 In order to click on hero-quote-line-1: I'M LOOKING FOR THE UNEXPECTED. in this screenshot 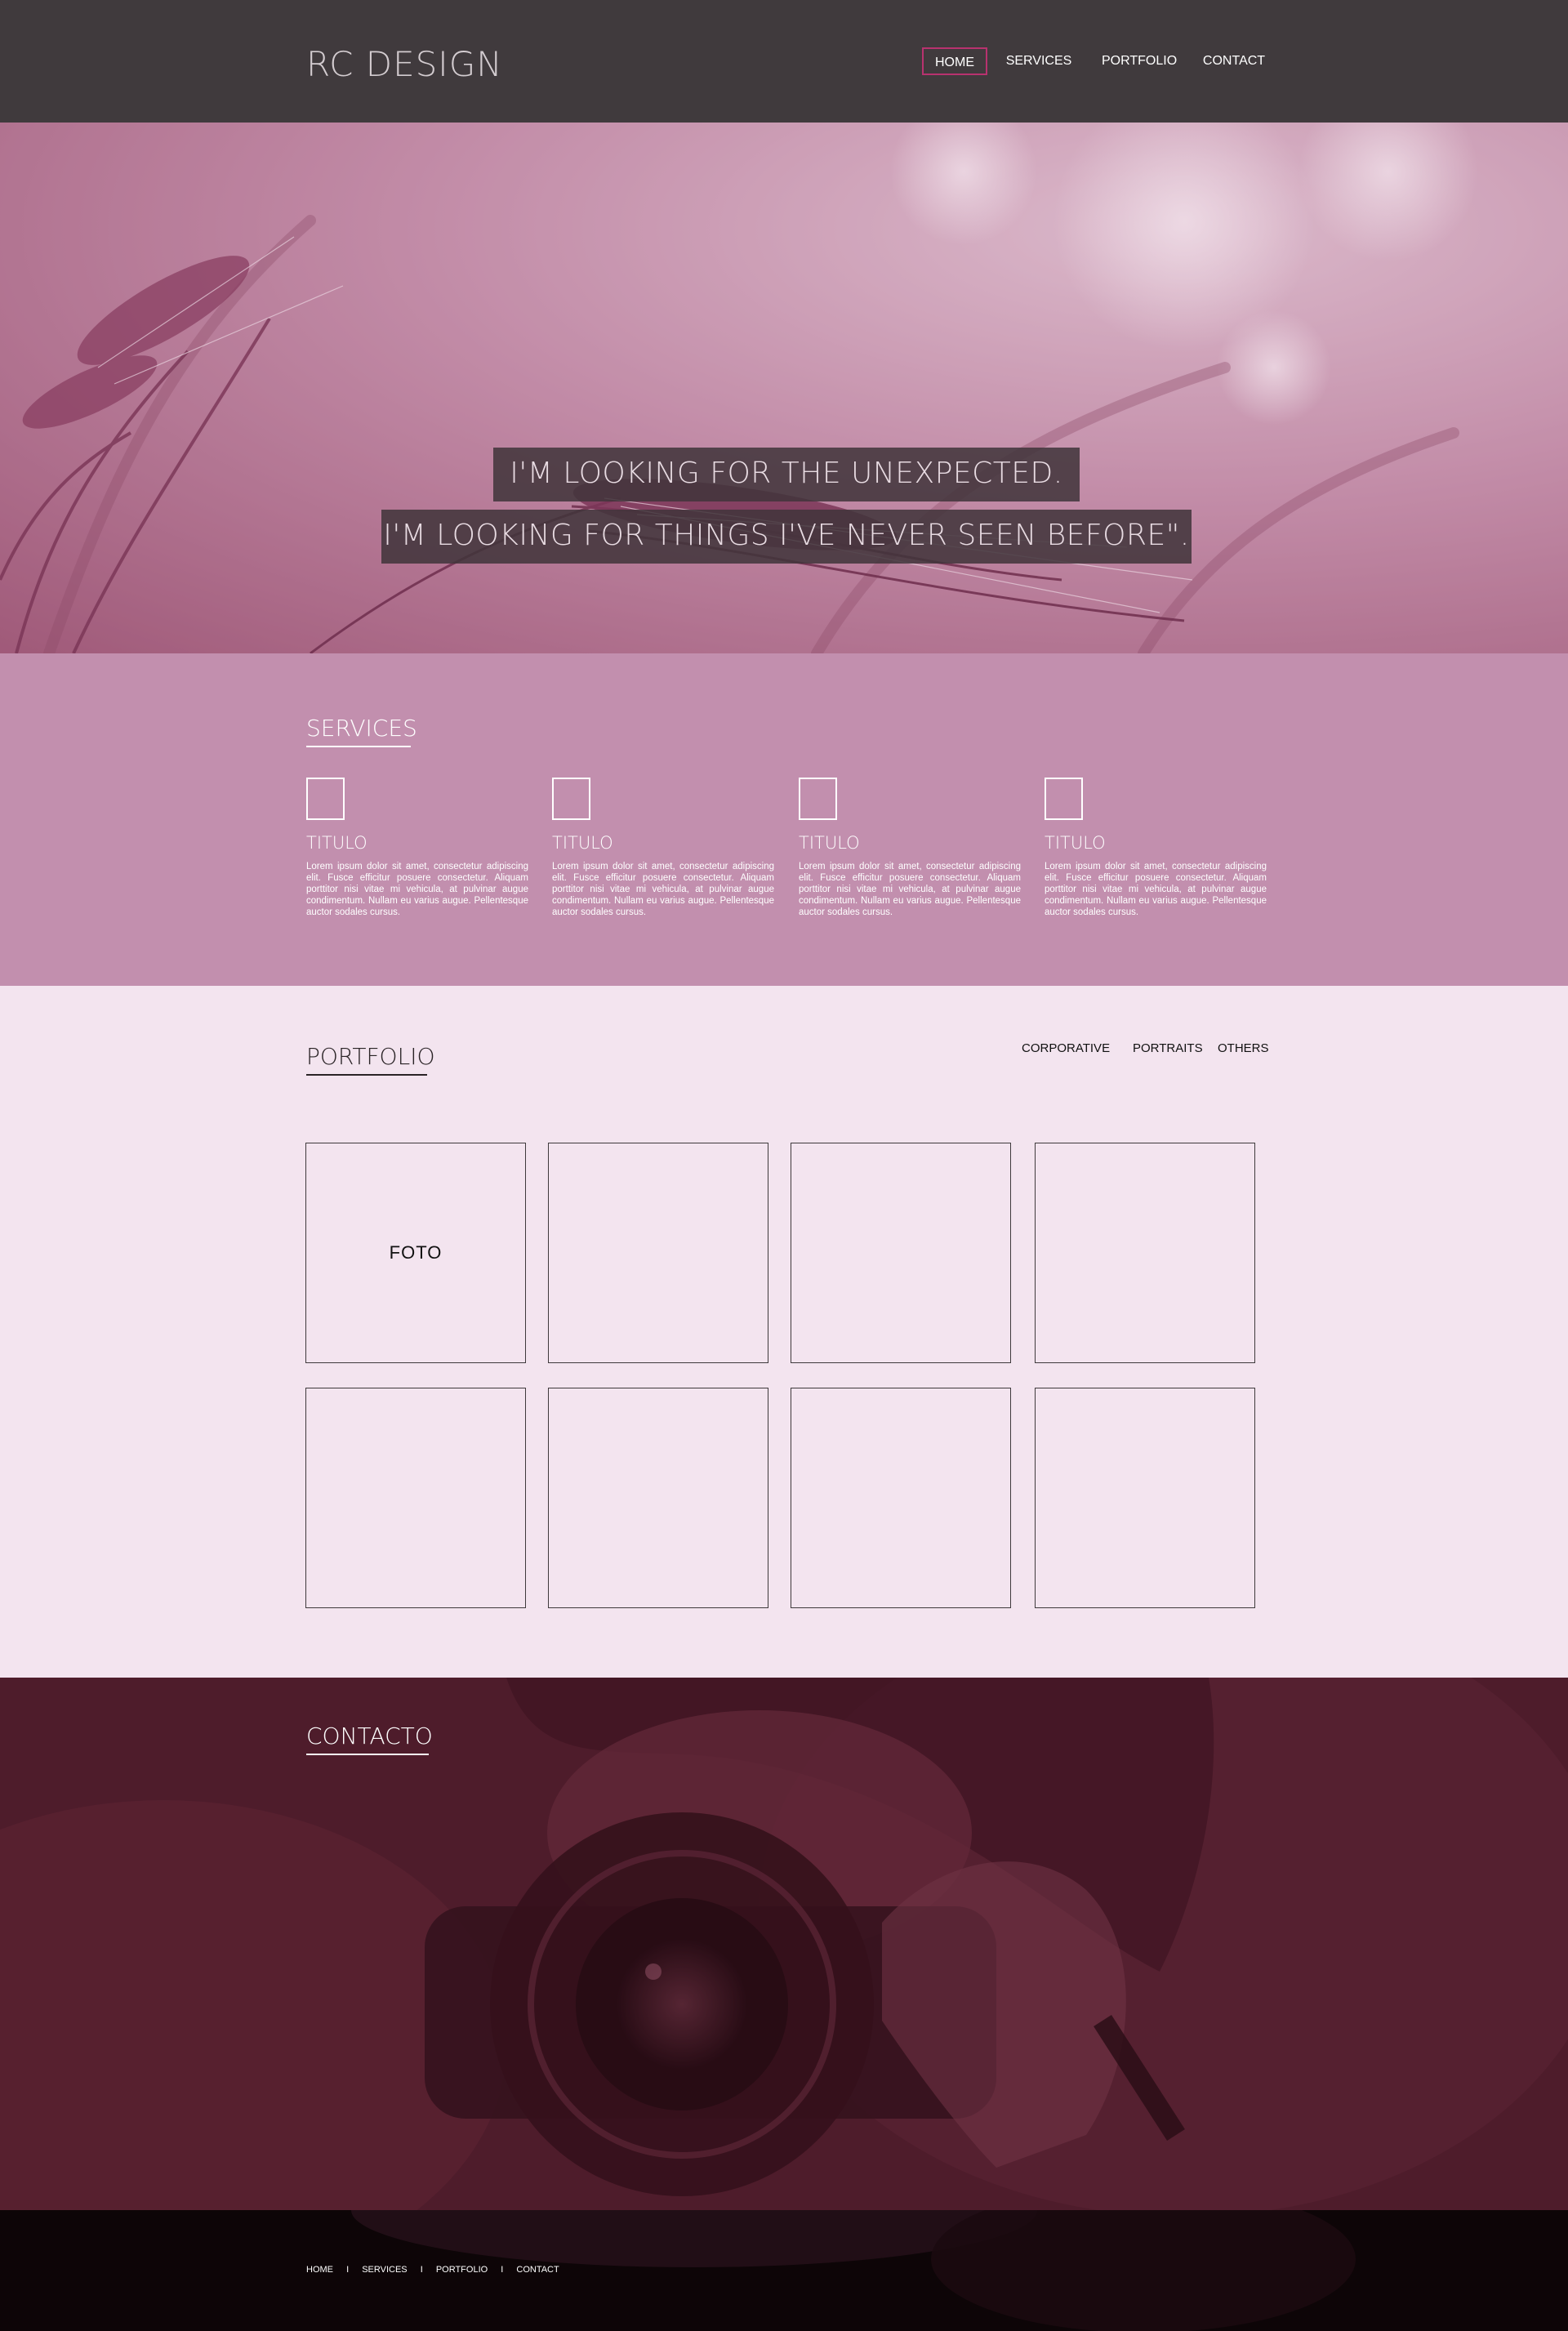, I will do `click(786, 474)`.